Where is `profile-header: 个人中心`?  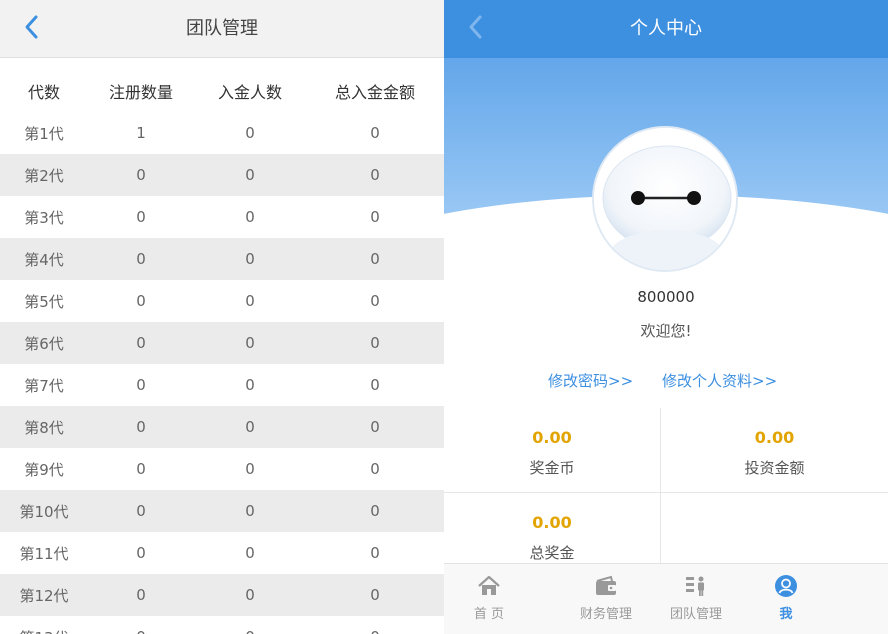
profile-header: 个人中心 is located at coordinates (666, 29).